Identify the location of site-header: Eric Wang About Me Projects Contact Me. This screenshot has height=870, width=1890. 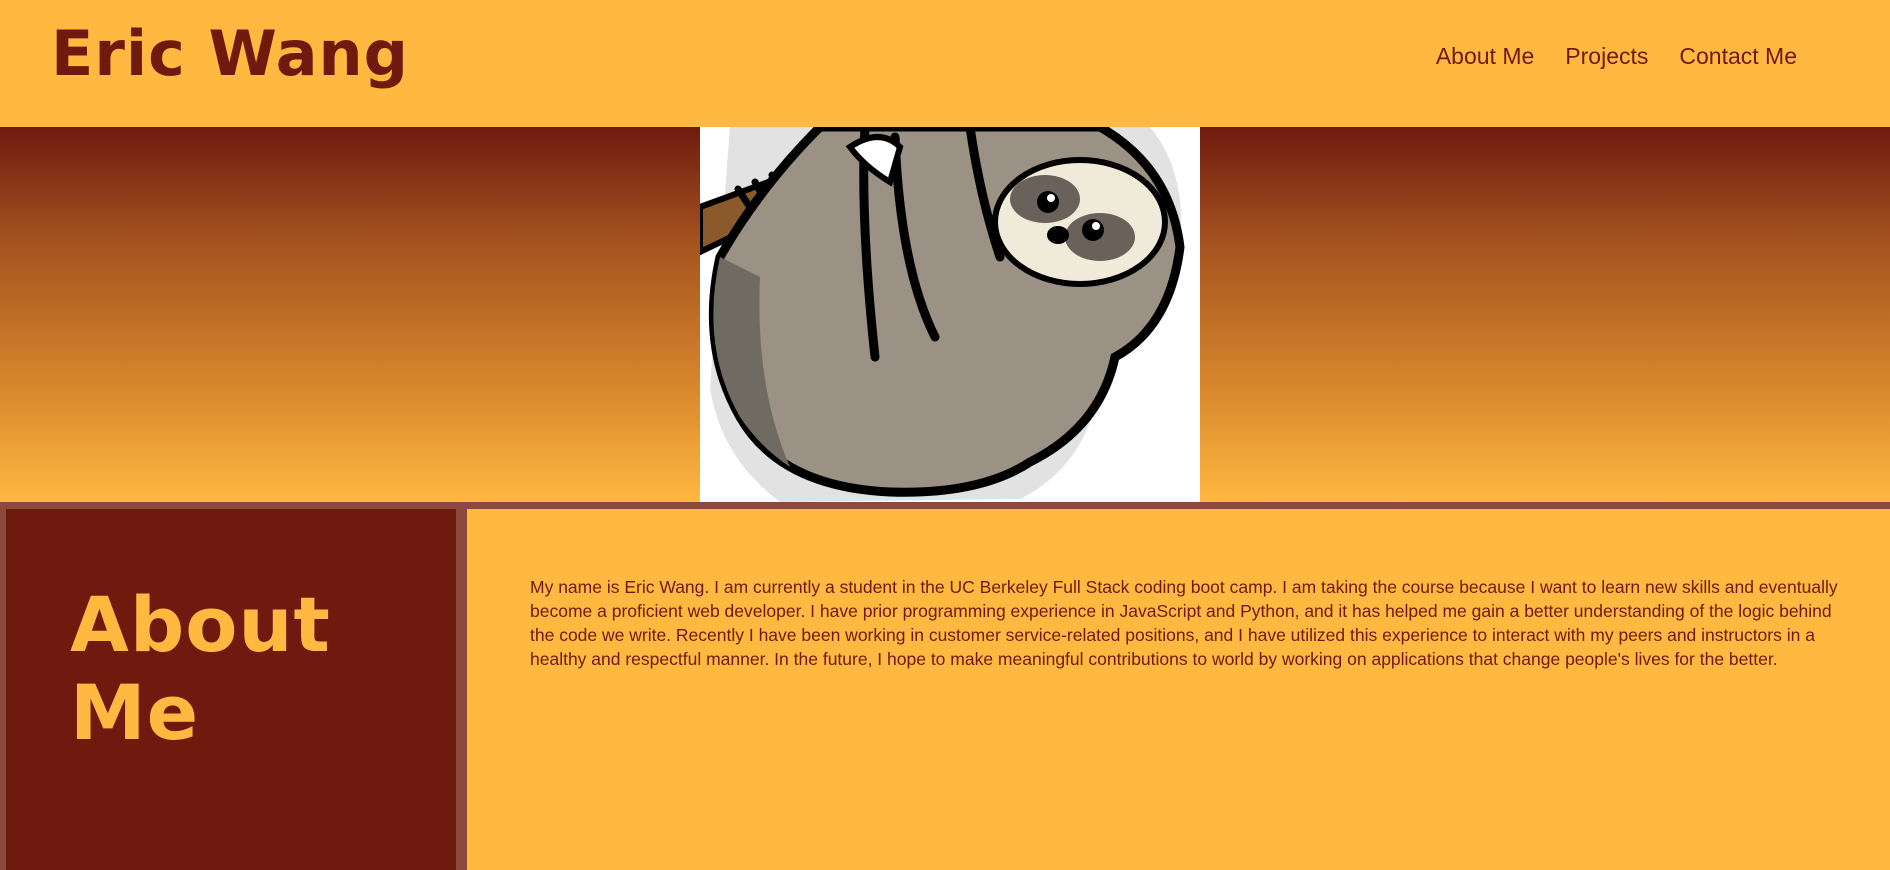
(945, 63).